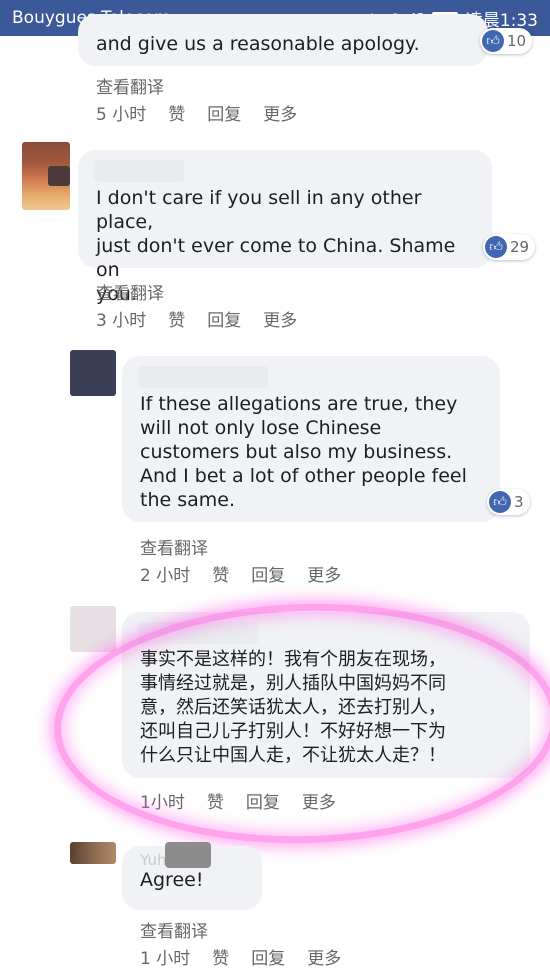 The width and height of the screenshot is (550, 977). I want to click on comment-time: 1小时, so click(162, 803).